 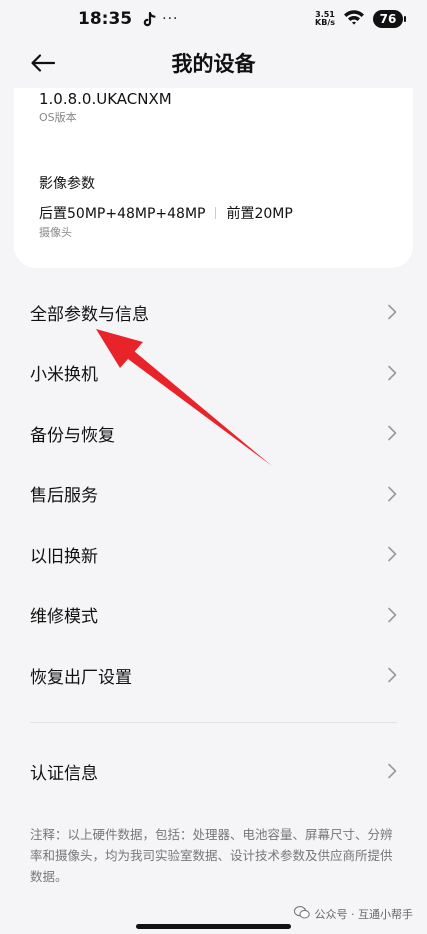 I want to click on status-notification-icons: ···, so click(x=160, y=19).